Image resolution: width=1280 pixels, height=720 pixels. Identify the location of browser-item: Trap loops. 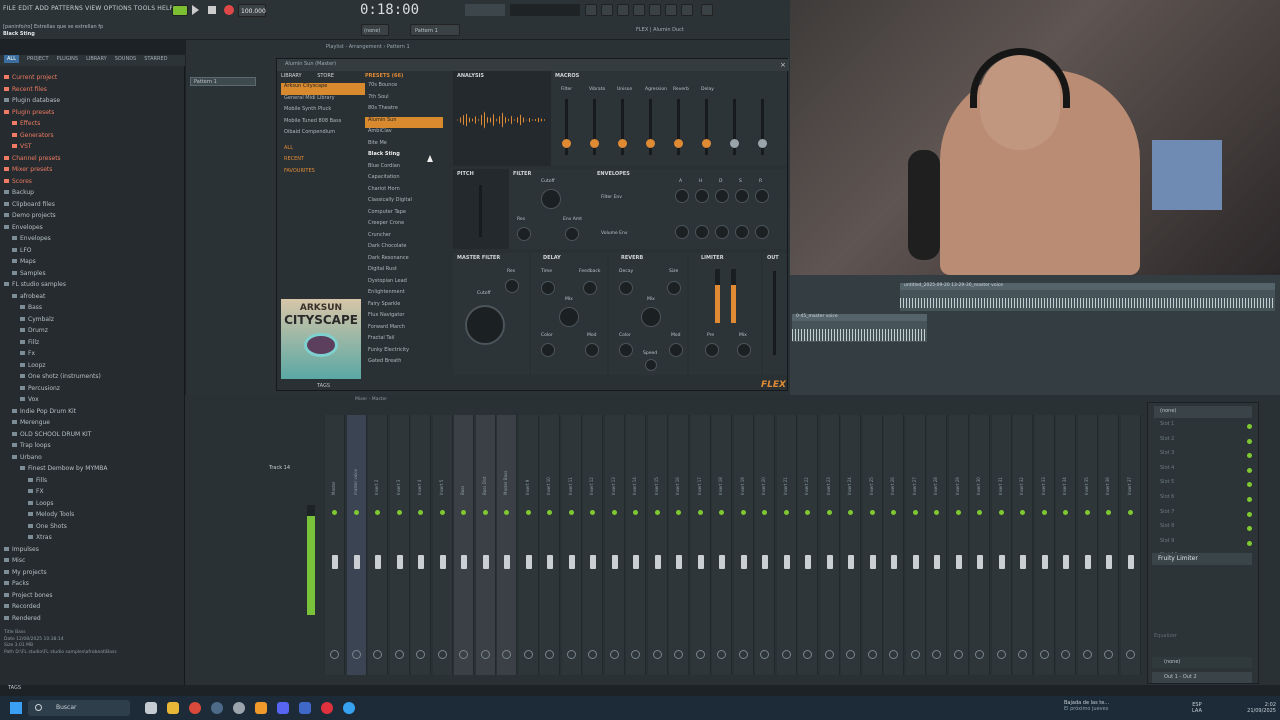
(56, 446).